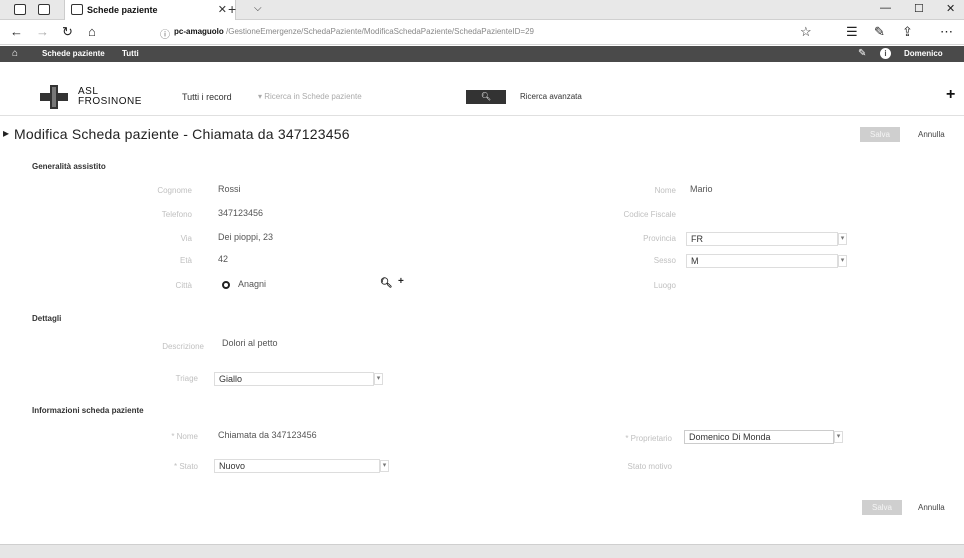 The height and width of the screenshot is (558, 964). What do you see at coordinates (482, 54) in the screenshot?
I see `app-nav-bar: ⌂ Schede paziente Tutti ✎ i Domenico` at bounding box center [482, 54].